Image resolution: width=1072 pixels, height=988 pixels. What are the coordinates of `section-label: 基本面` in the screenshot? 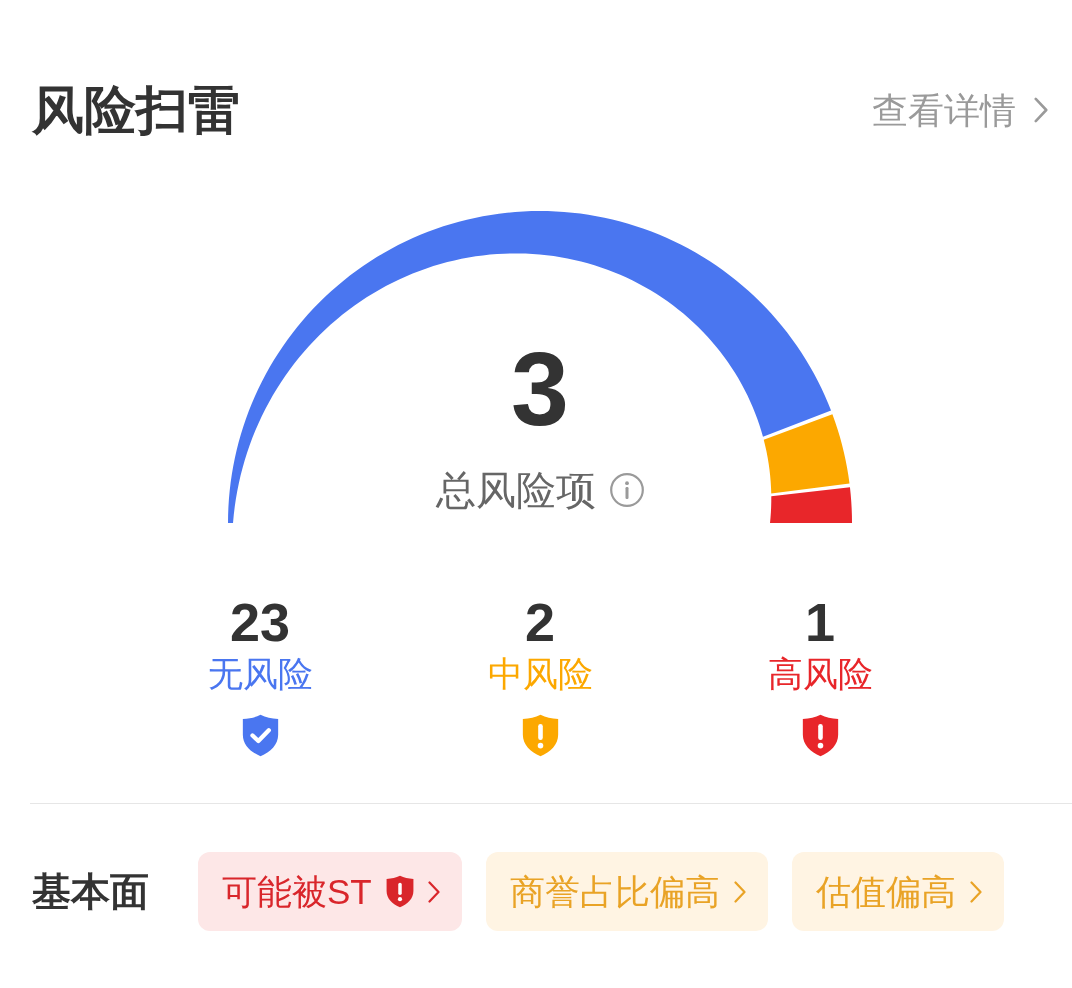 It's located at (90, 891).